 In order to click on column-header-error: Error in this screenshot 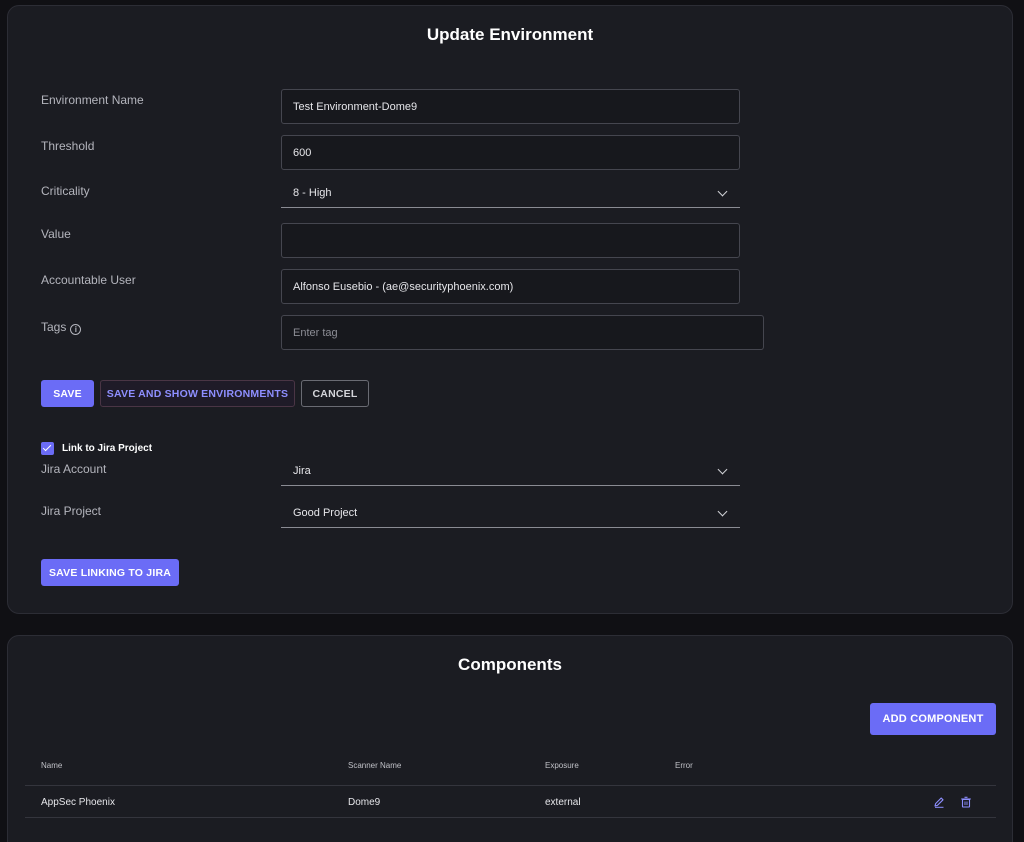, I will do `click(684, 765)`.